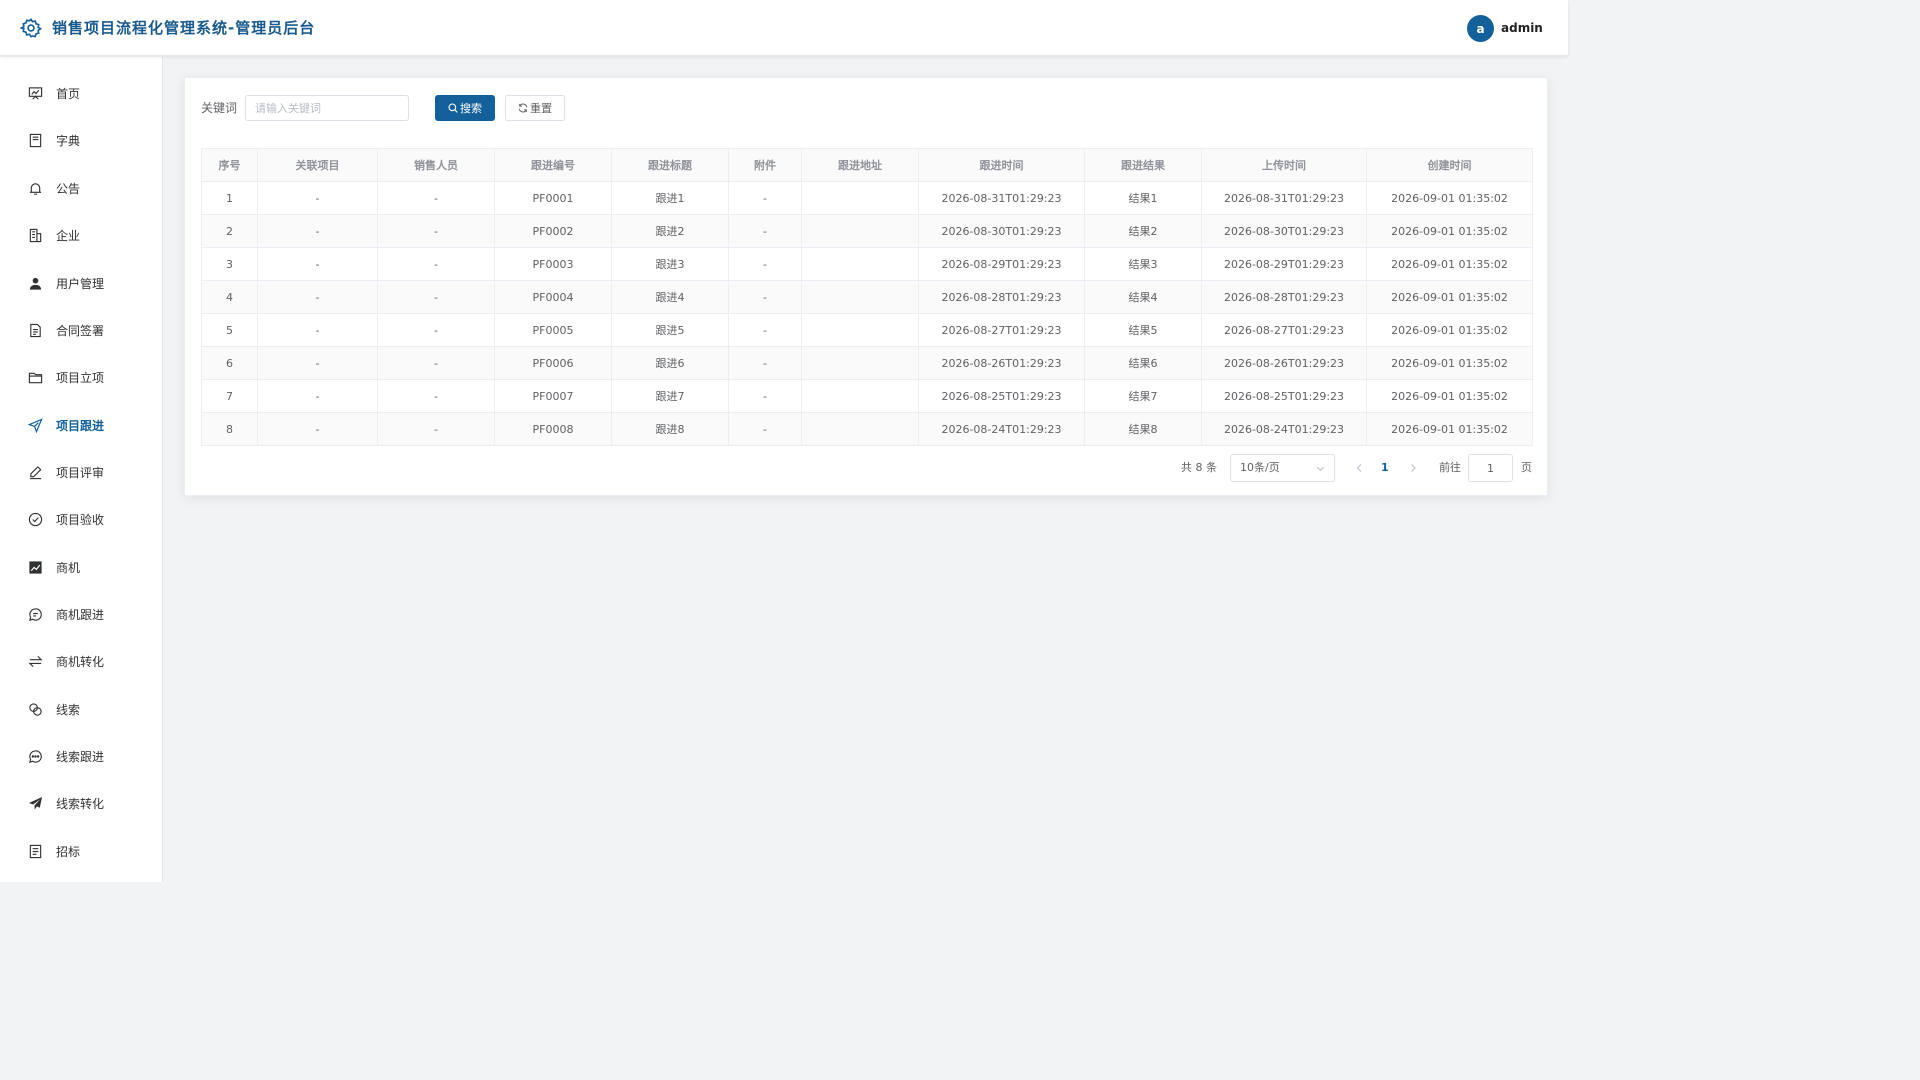 This screenshot has width=1920, height=1080. I want to click on bell-icon, so click(35, 189).